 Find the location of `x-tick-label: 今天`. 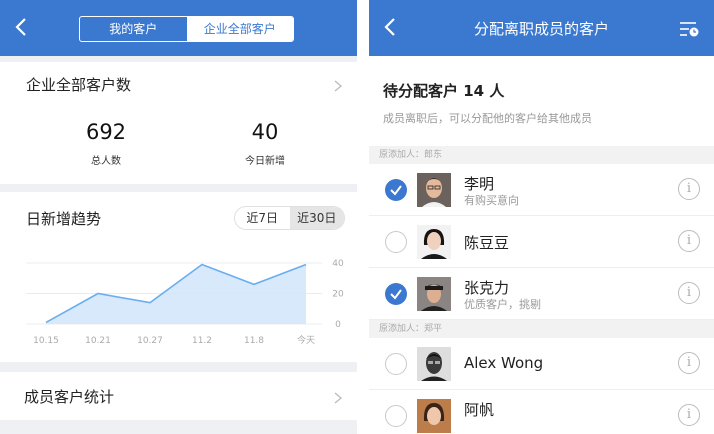

x-tick-label: 今天 is located at coordinates (306, 340).